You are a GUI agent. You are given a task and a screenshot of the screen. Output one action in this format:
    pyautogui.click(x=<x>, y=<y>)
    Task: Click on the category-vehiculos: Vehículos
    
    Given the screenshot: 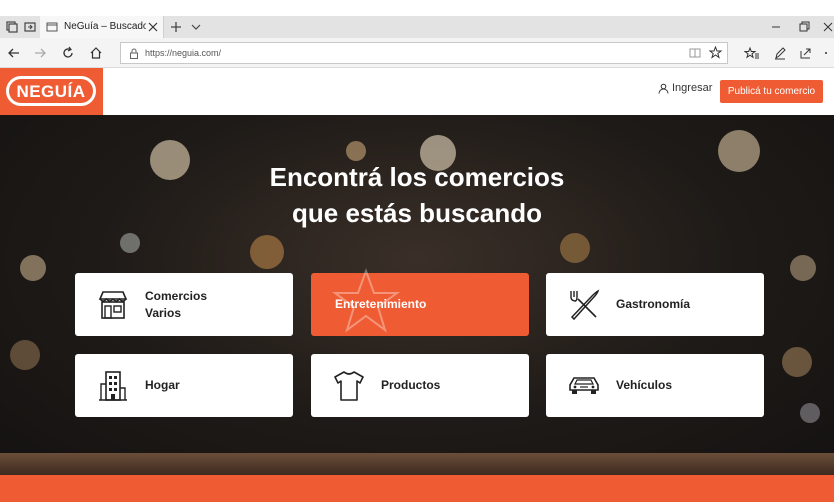 What is the action you would take?
    pyautogui.click(x=655, y=385)
    